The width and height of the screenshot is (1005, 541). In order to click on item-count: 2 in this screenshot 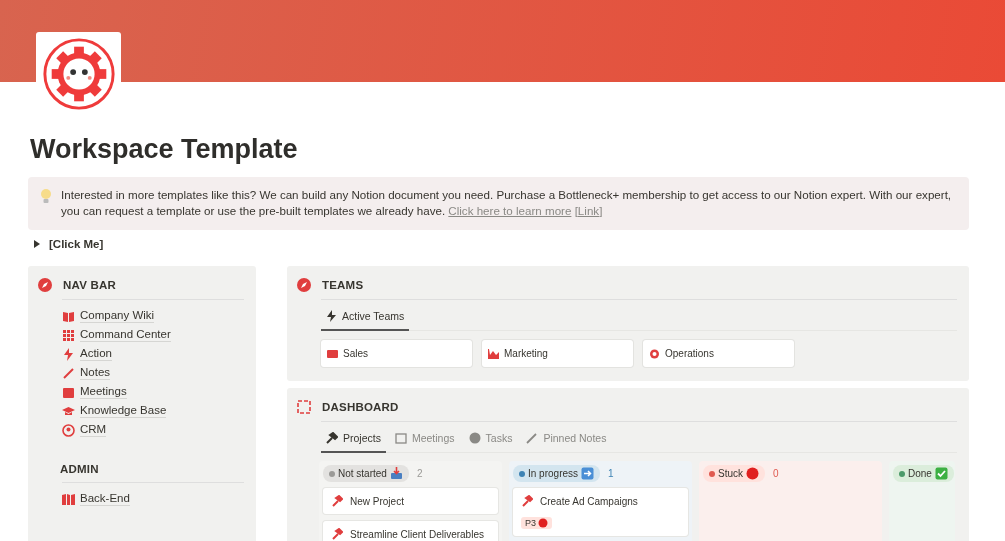, I will do `click(419, 473)`.